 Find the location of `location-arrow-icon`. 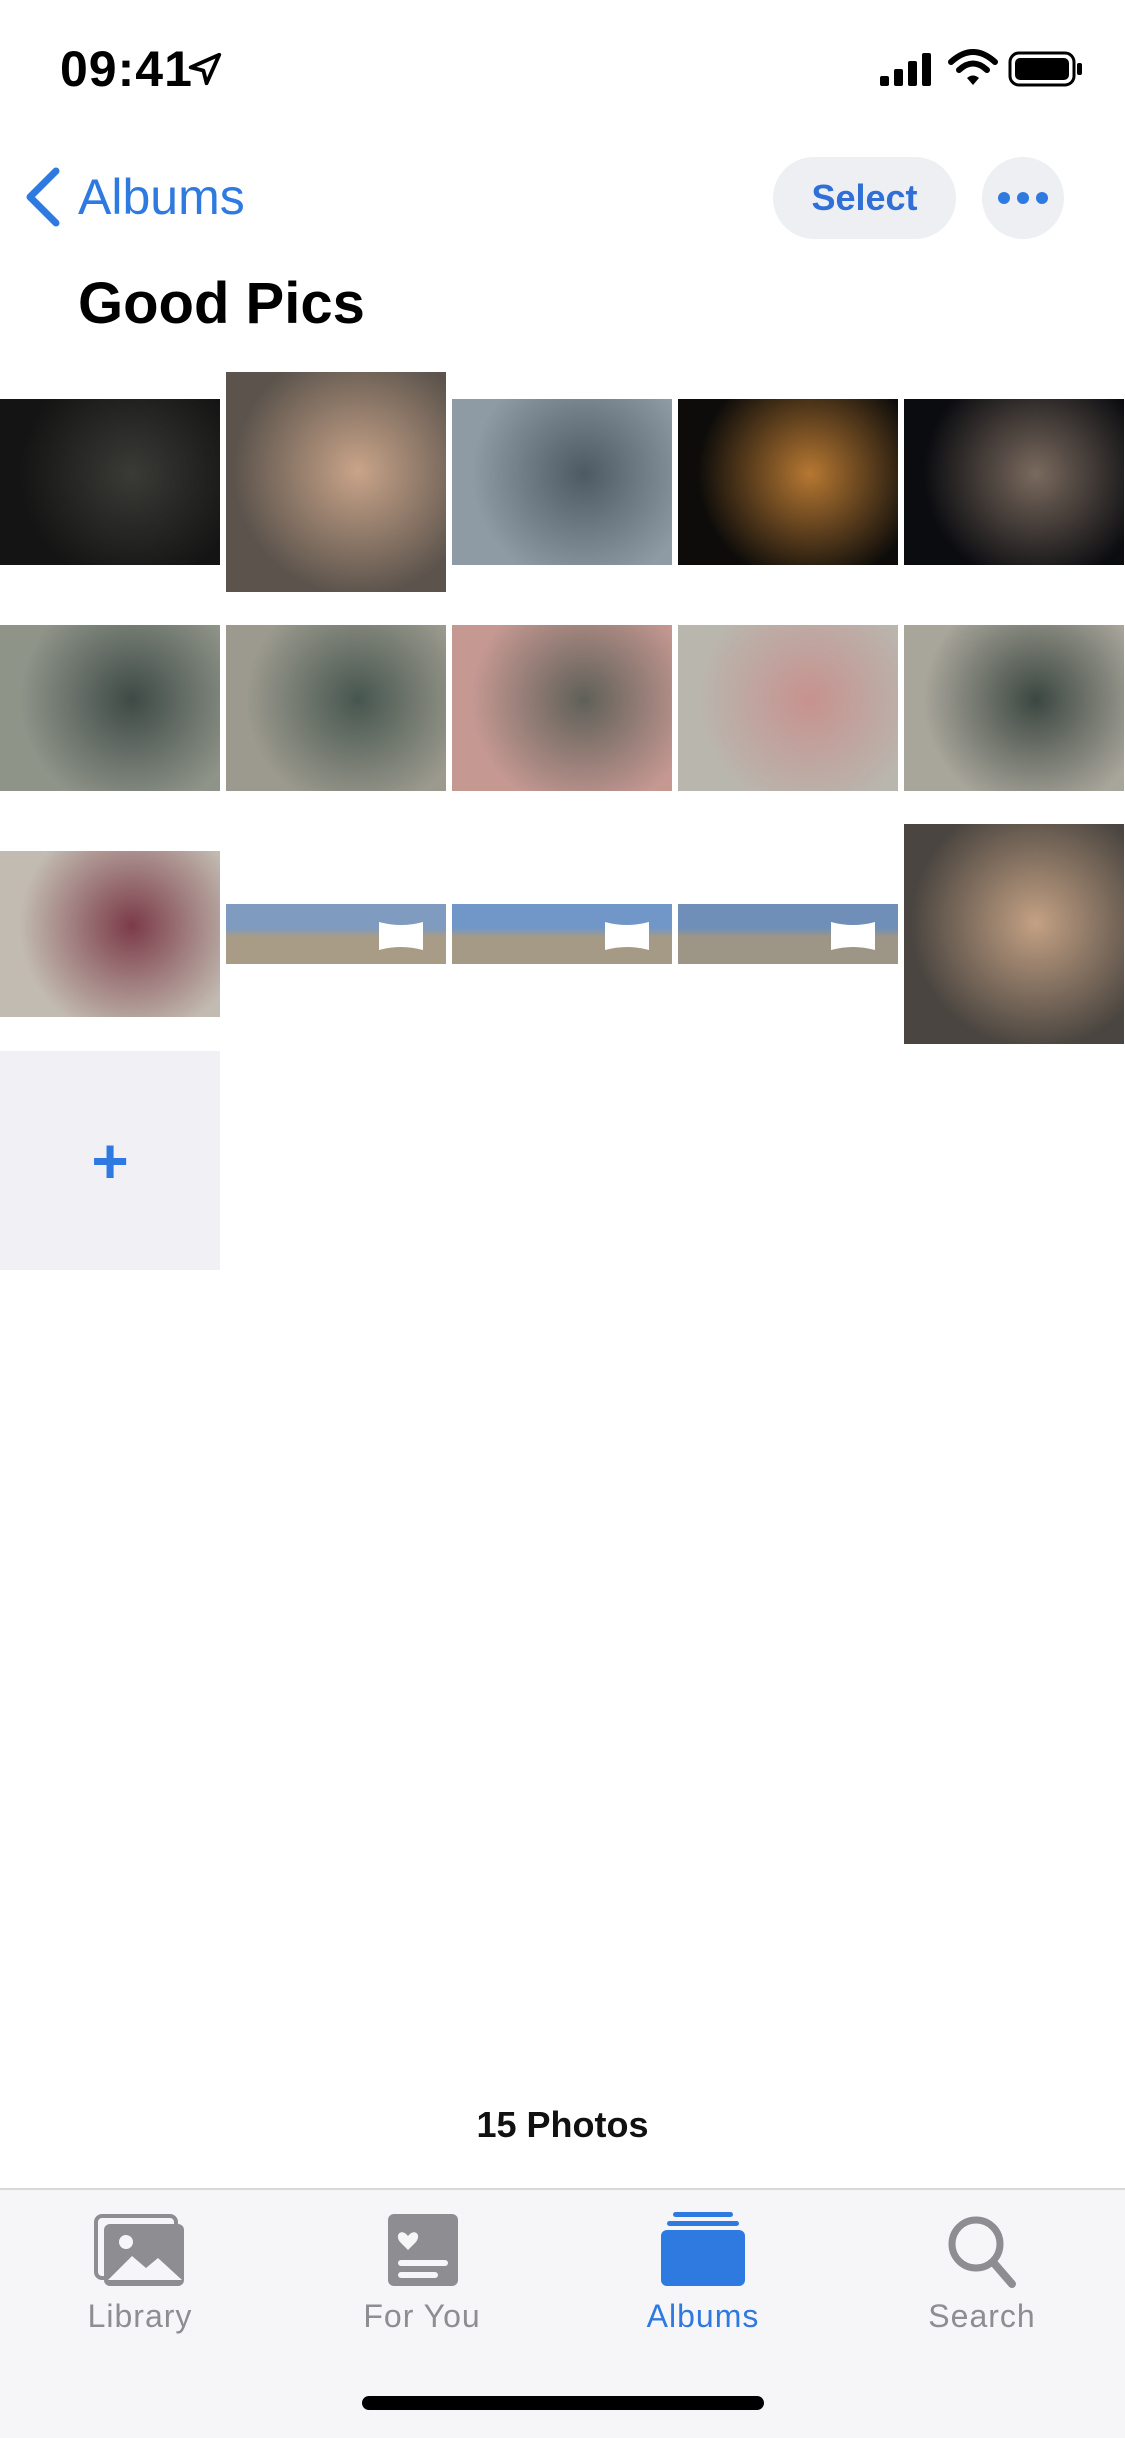

location-arrow-icon is located at coordinates (205, 69).